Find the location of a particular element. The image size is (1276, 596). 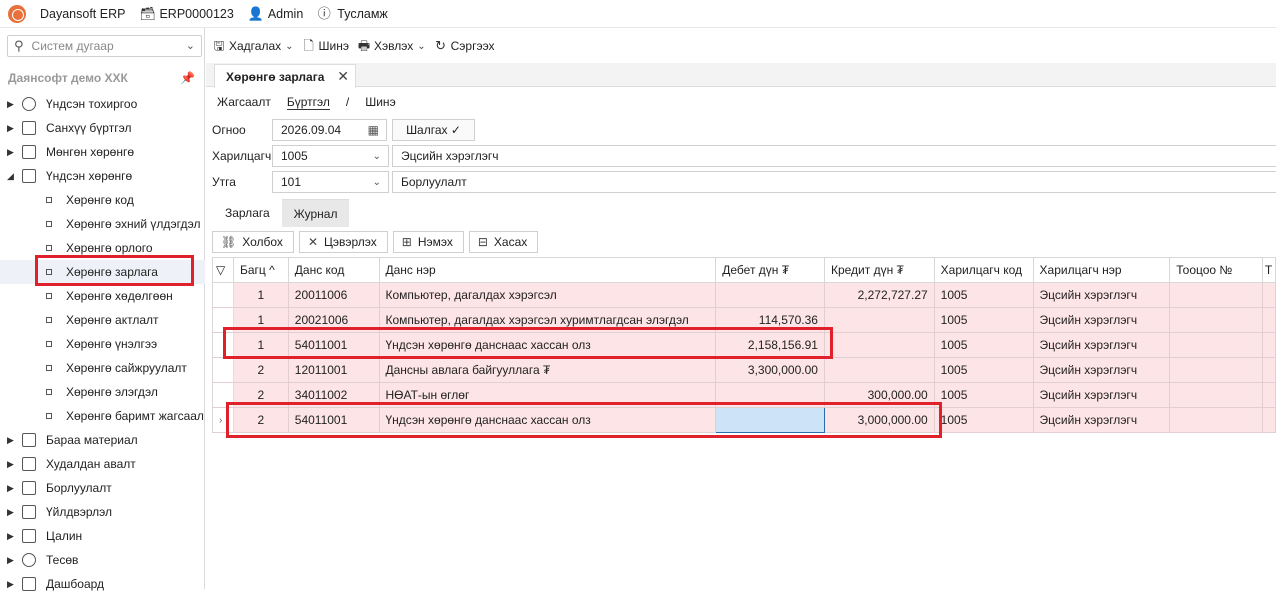

customer-name-field: Эцсийн хэрэглэгч is located at coordinates (834, 156).